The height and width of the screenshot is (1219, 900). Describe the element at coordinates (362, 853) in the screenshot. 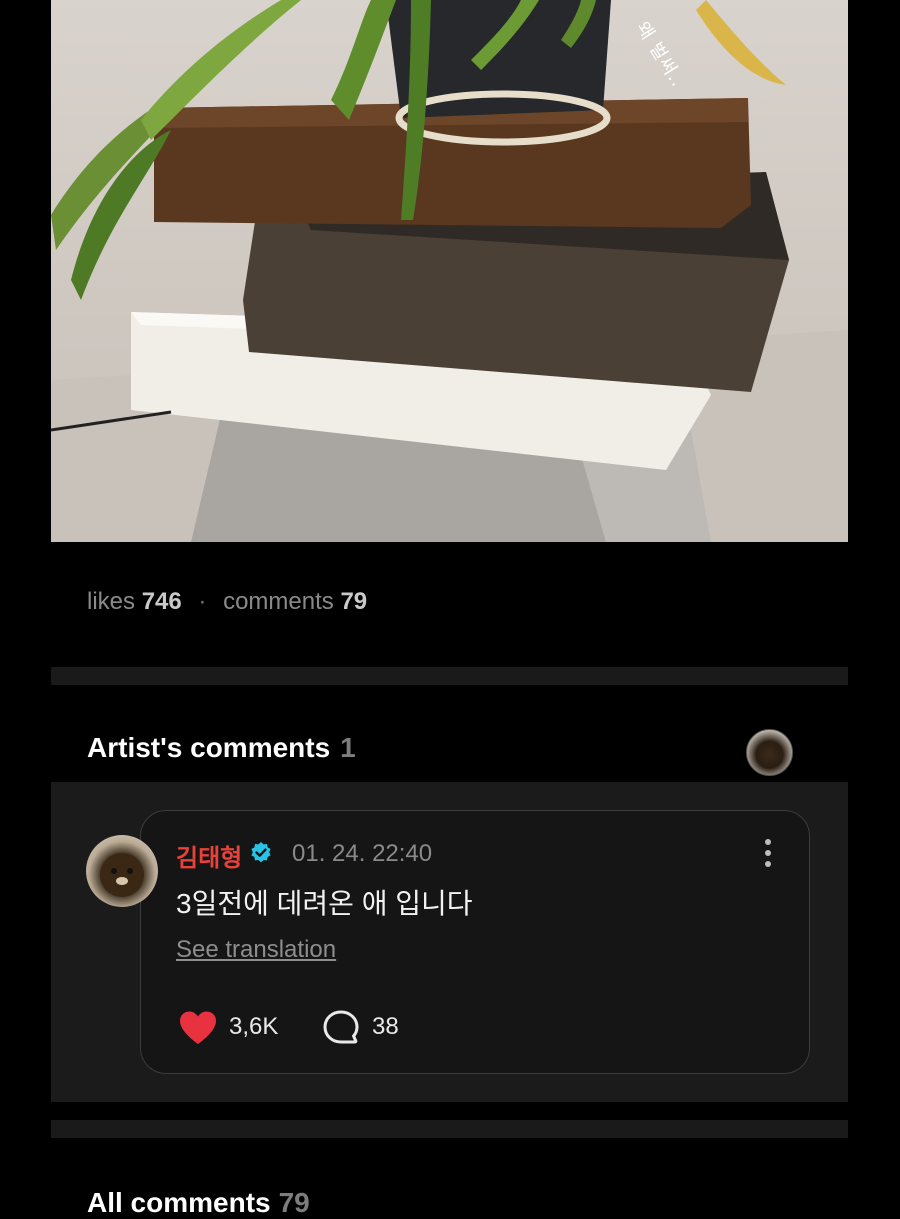

I see `comment-timestamp: 01. 24. 22:40` at that location.